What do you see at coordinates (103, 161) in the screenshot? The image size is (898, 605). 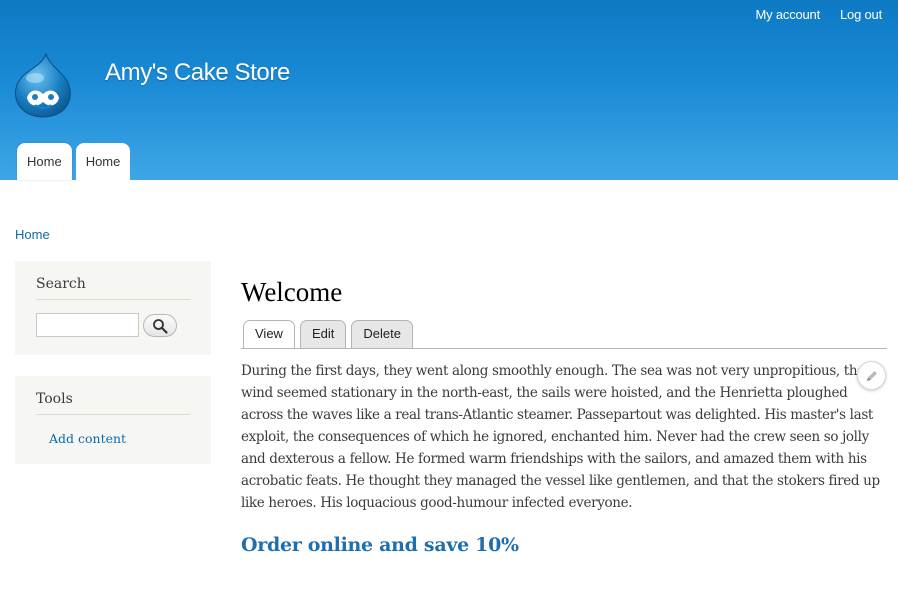 I see `main-menu-home-tab-2: Home` at bounding box center [103, 161].